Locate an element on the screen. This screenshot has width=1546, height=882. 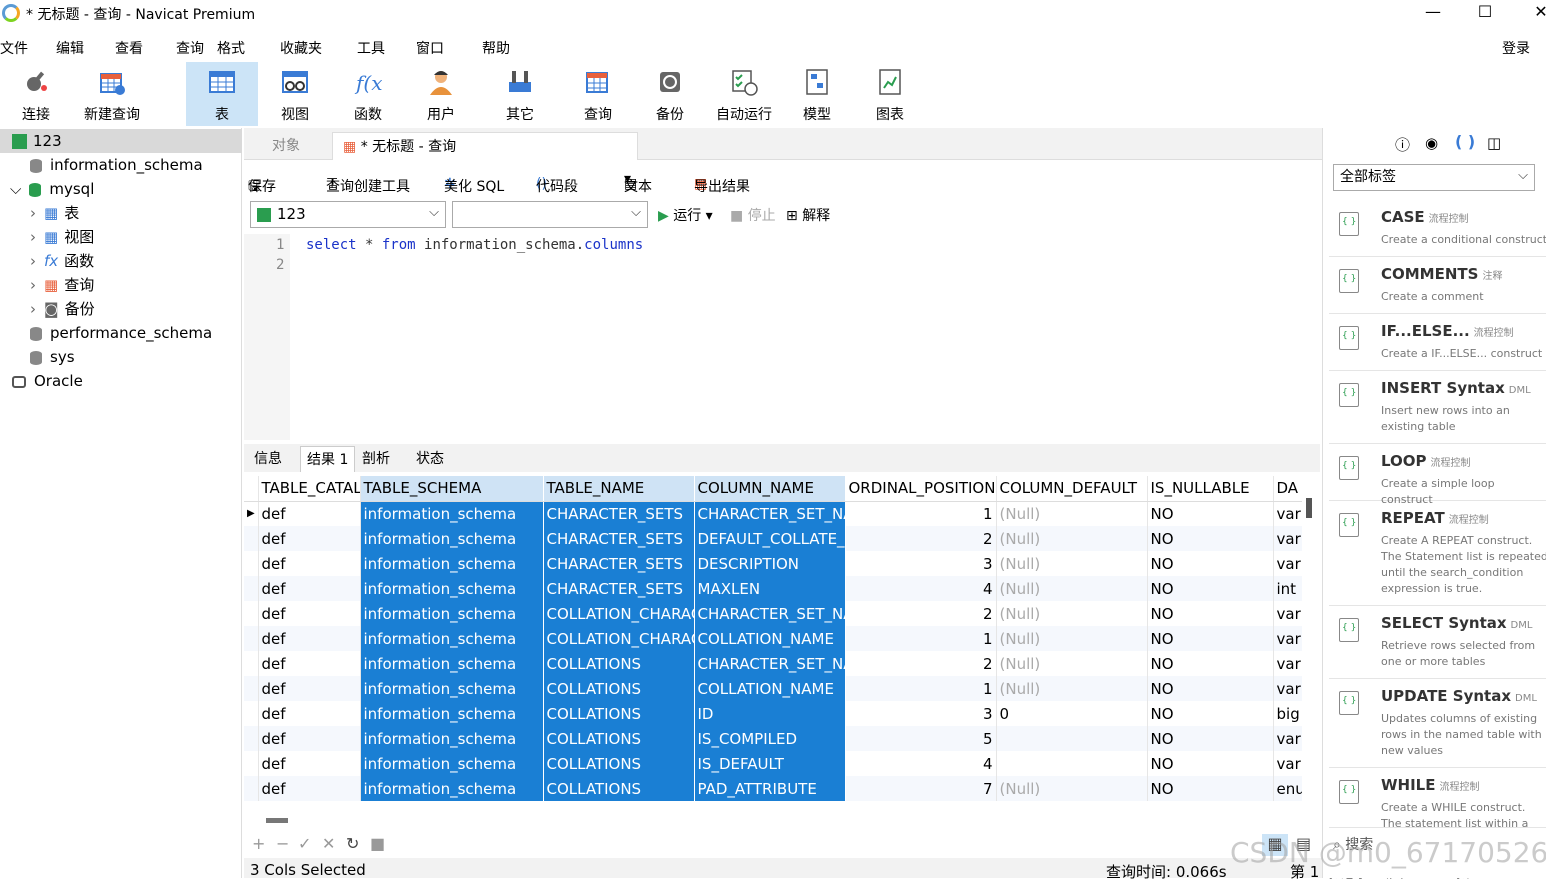
connect-button: 连接 is located at coordinates (36, 94).